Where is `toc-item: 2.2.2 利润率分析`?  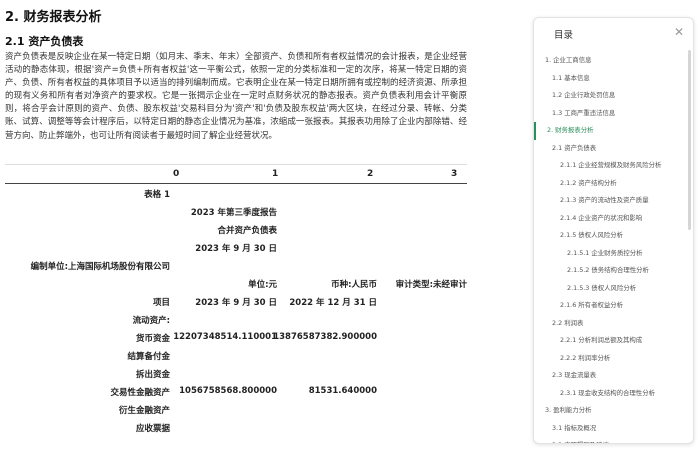
toc-item: 2.2.2 利润率分析 is located at coordinates (609, 359).